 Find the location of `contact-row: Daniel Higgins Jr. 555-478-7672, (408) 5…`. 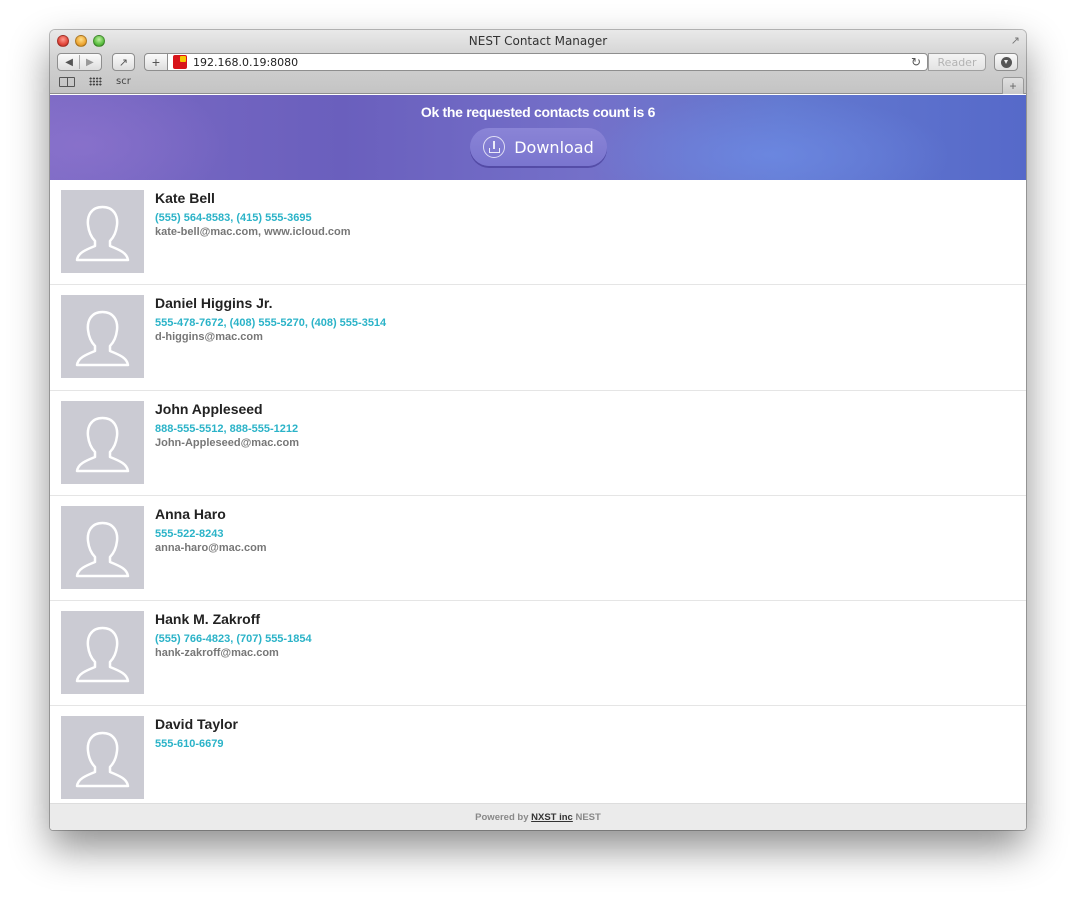

contact-row: Daniel Higgins Jr. 555-478-7672, (408) 5… is located at coordinates (538, 338).